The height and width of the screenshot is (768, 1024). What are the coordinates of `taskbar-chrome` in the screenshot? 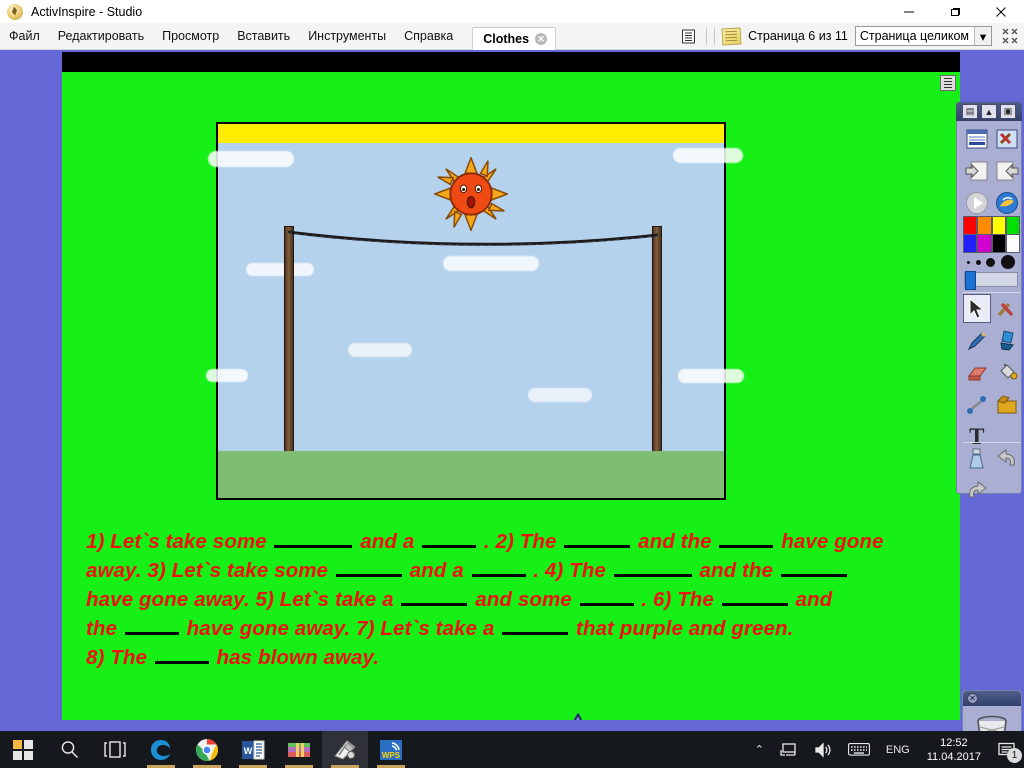 It's located at (207, 749).